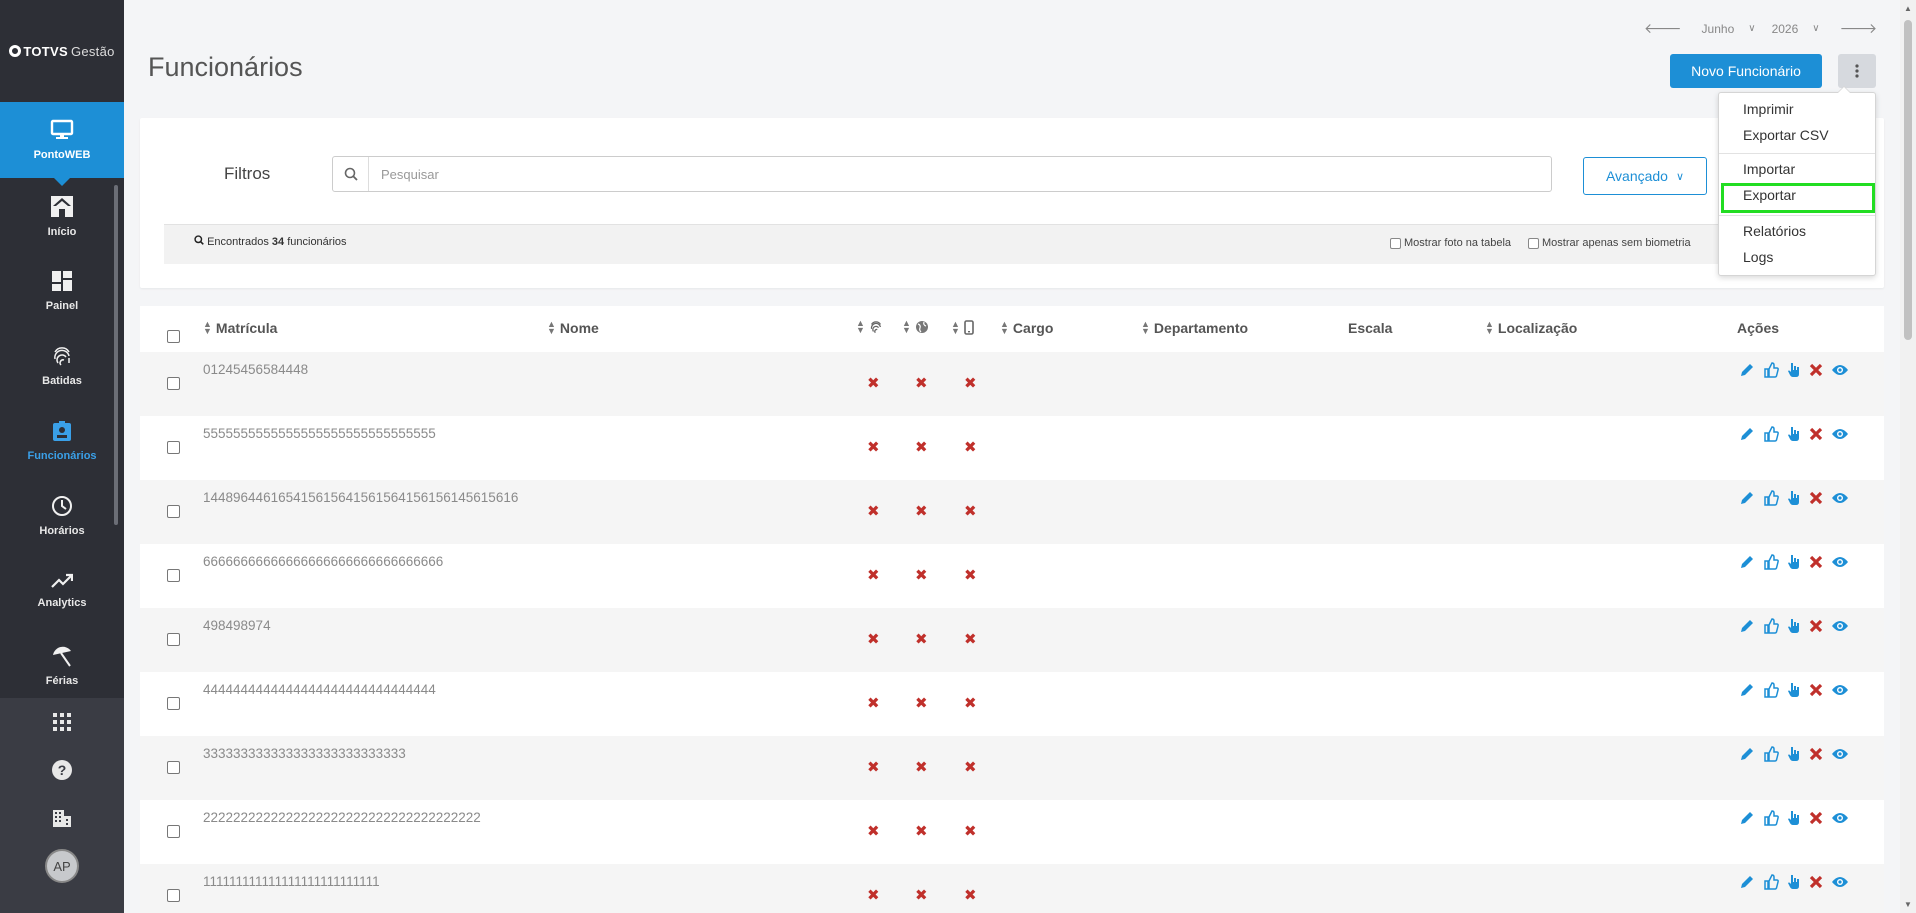 The image size is (1916, 913). I want to click on column-mobile: ▲ ▼, so click(962, 327).